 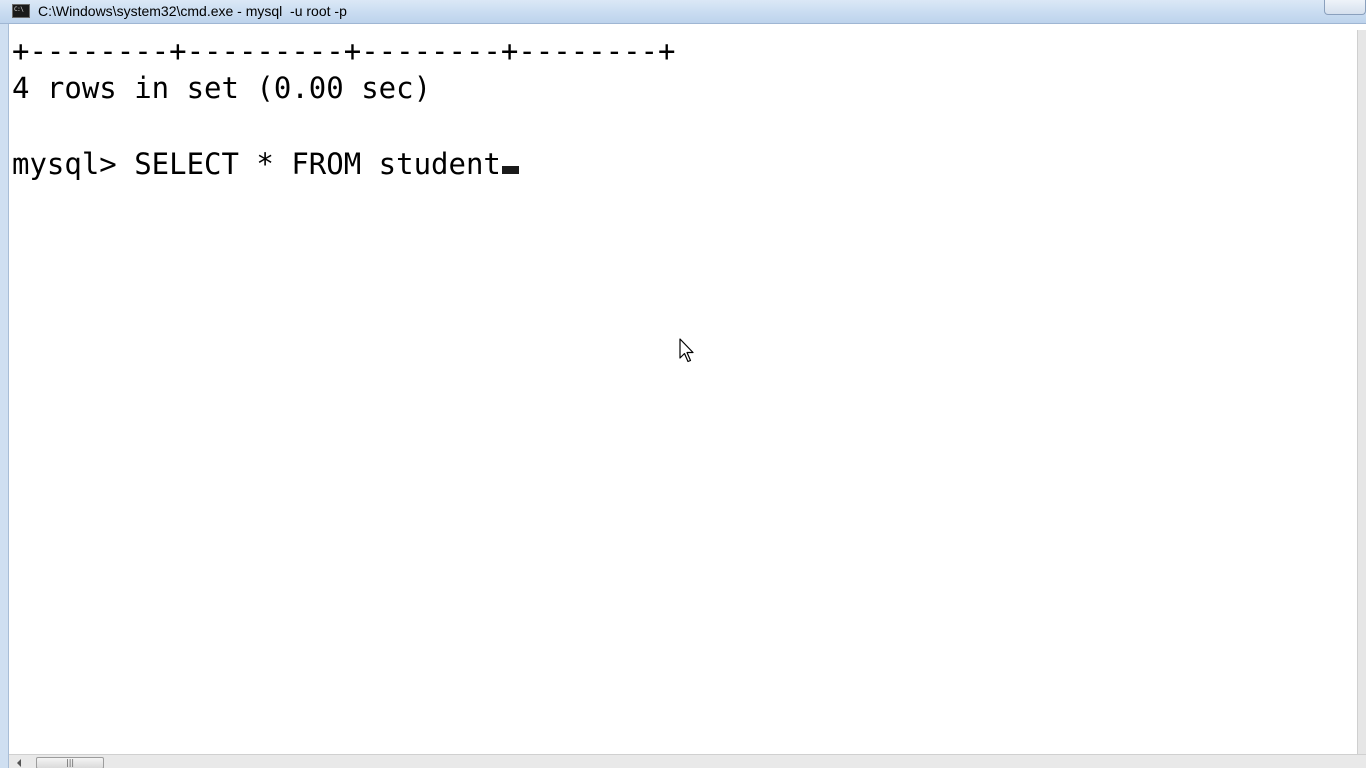 I want to click on result-summary-line: 4 rows in set (0.00 sec), so click(x=222, y=88).